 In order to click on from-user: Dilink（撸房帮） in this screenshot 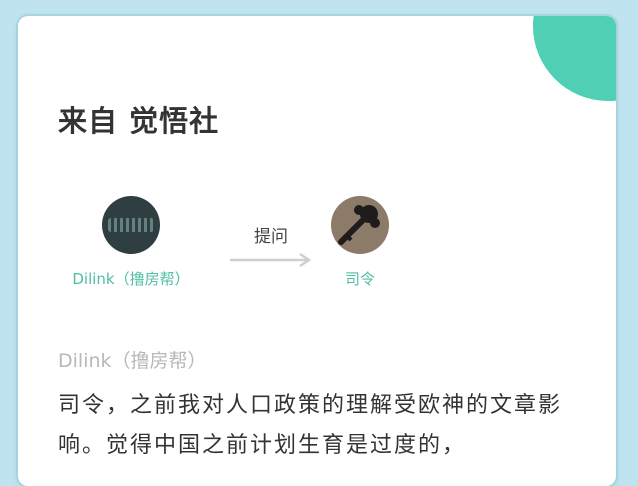, I will do `click(131, 242)`.